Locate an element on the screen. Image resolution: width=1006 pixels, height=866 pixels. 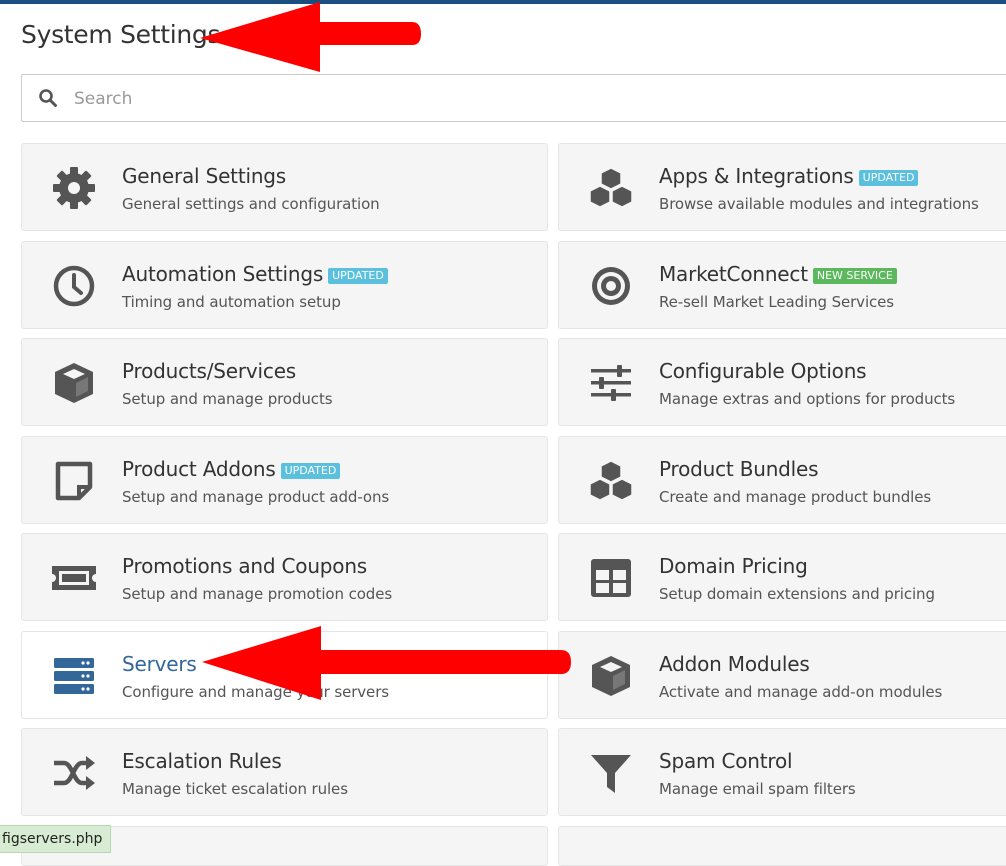
clock-icon is located at coordinates (74, 286).